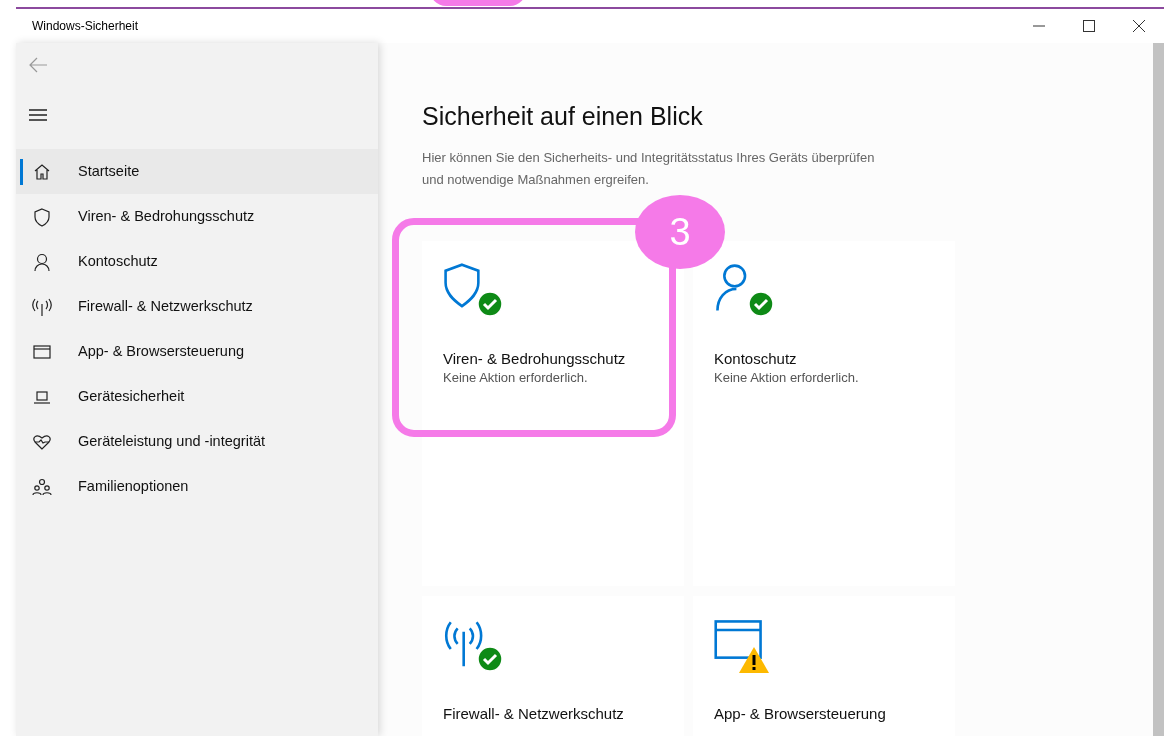 The width and height of the screenshot is (1164, 736). Describe the element at coordinates (42, 216) in the screenshot. I see `shield-icon` at that location.